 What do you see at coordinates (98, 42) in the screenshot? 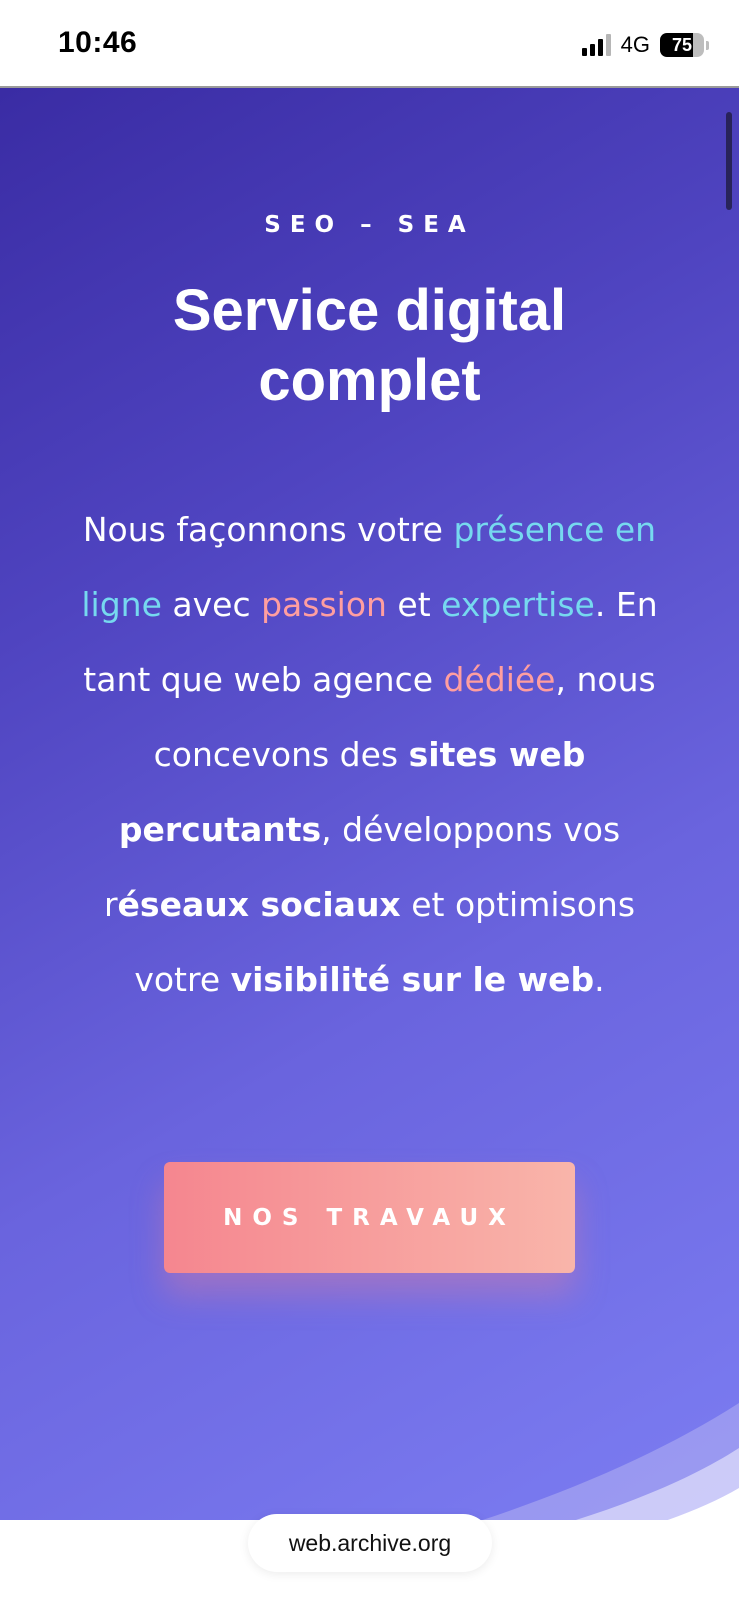
I see `status-time: 10:46` at bounding box center [98, 42].